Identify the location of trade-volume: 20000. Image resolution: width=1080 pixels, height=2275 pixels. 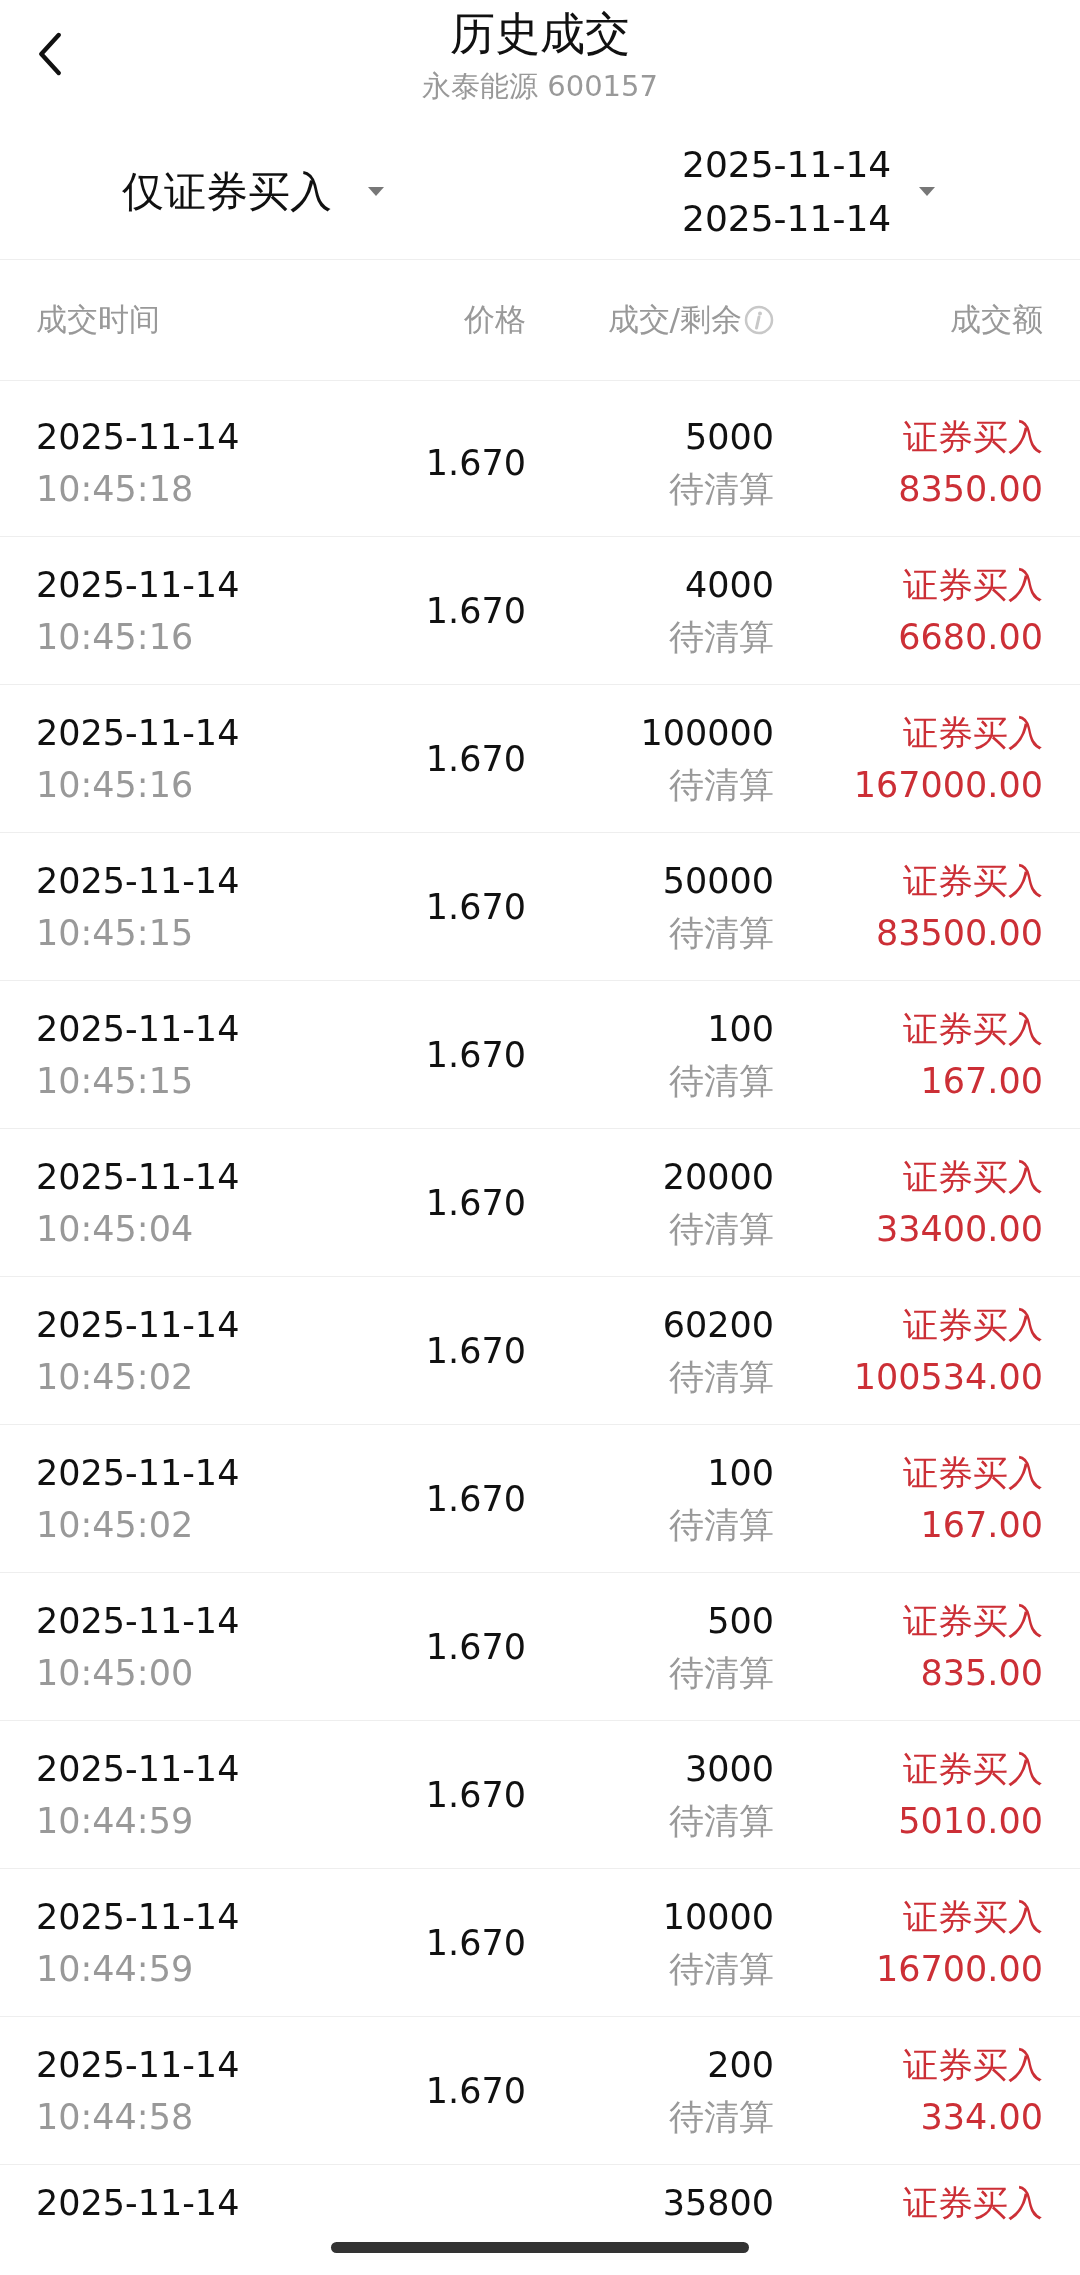
(718, 1177).